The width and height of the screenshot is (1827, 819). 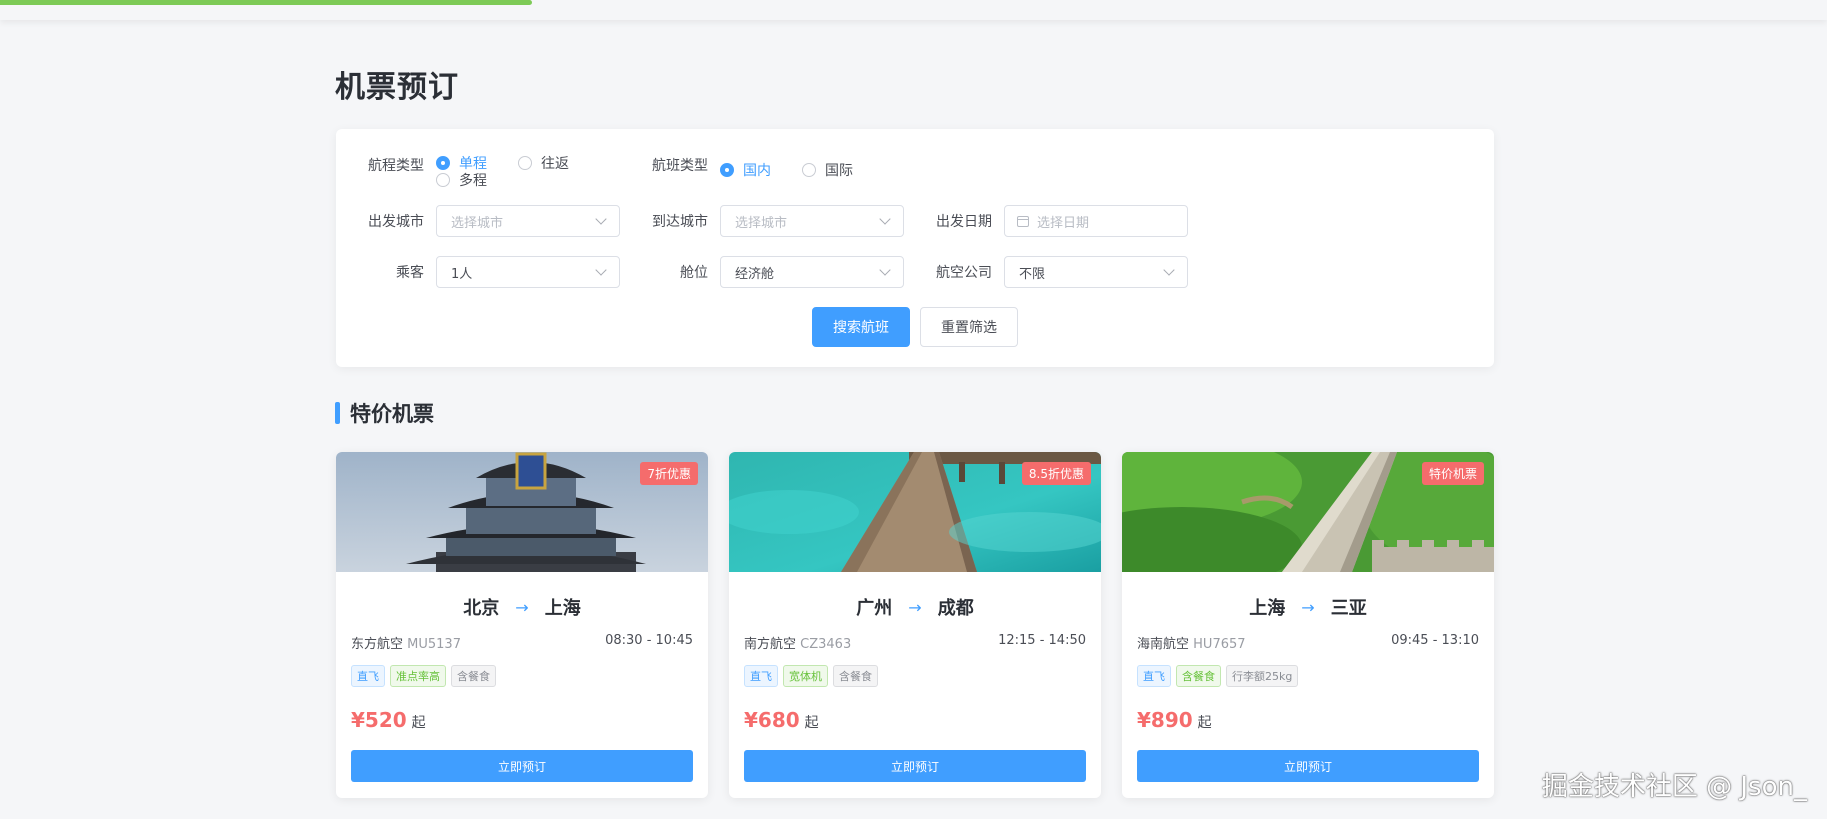 What do you see at coordinates (955, 608) in the screenshot?
I see `destination-city: 成都` at bounding box center [955, 608].